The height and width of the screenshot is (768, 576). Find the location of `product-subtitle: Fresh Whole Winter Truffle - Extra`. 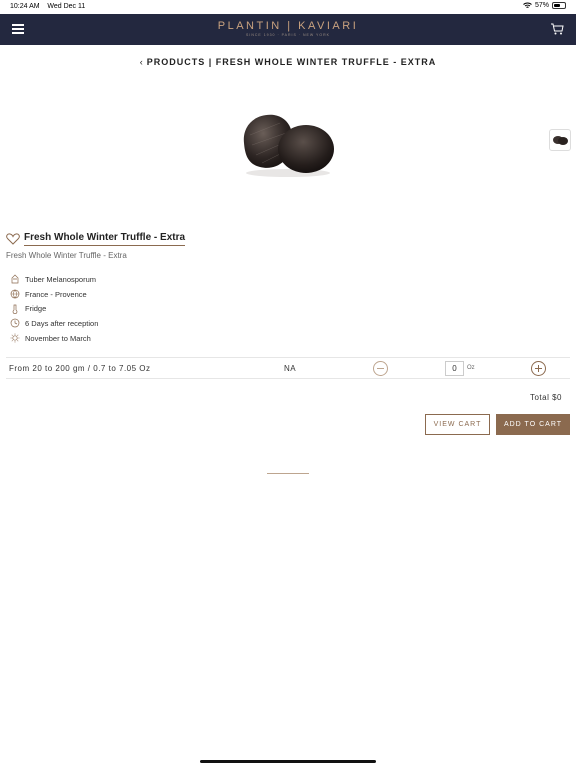

product-subtitle: Fresh Whole Winter Truffle - Extra is located at coordinates (66, 255).